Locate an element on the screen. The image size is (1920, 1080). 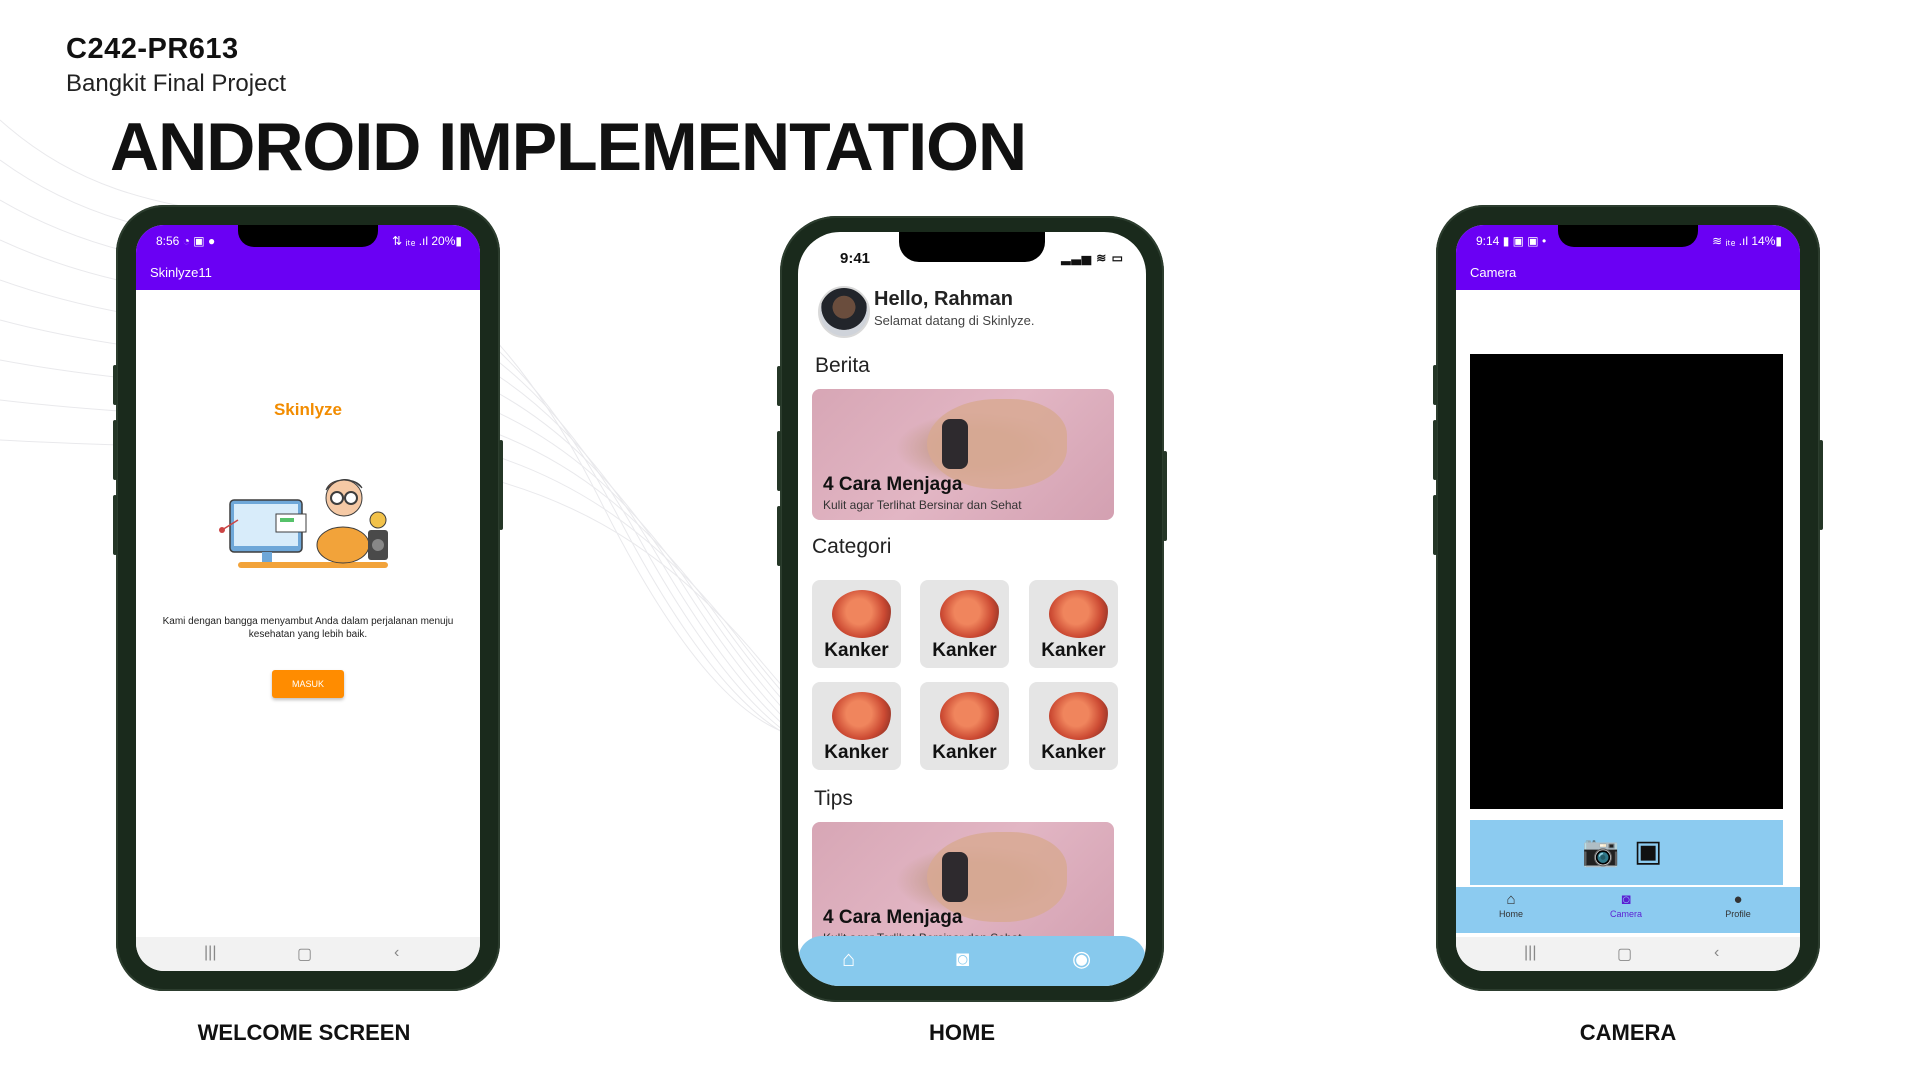
status-time: 9:14 ▮ ▣ ▣ • is located at coordinates (1511, 241).